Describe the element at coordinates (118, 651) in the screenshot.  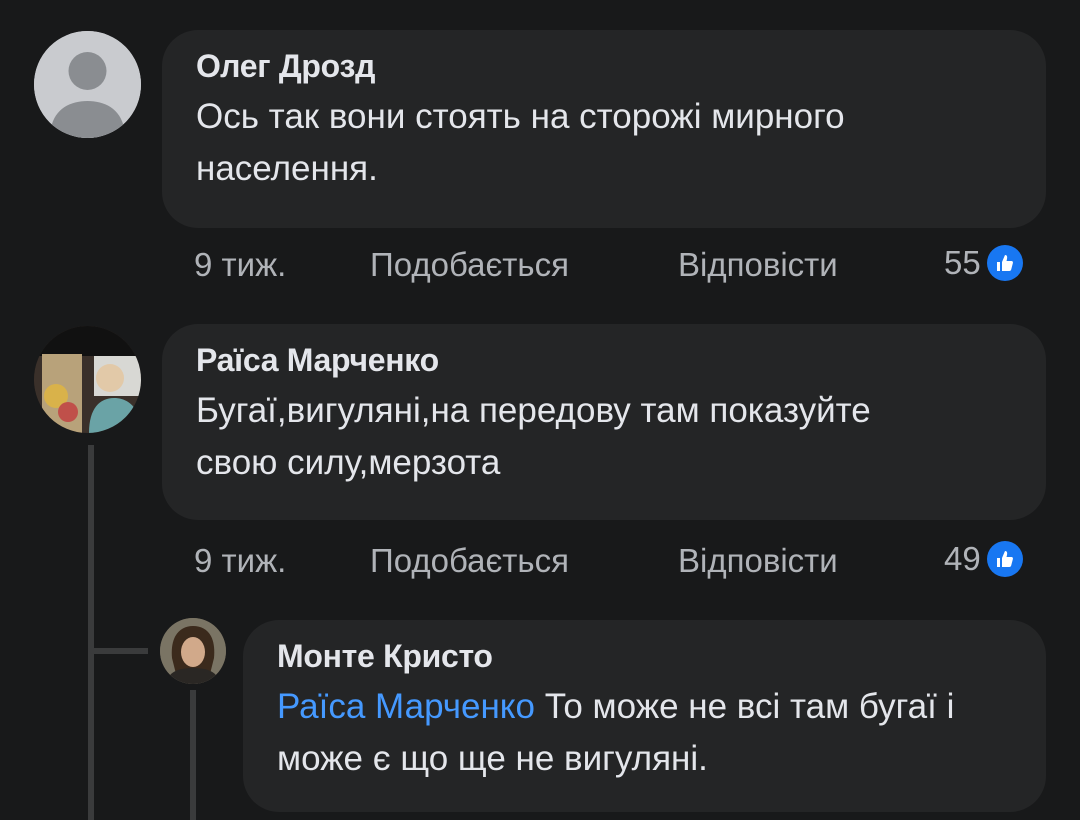
I see `thread-branch` at that location.